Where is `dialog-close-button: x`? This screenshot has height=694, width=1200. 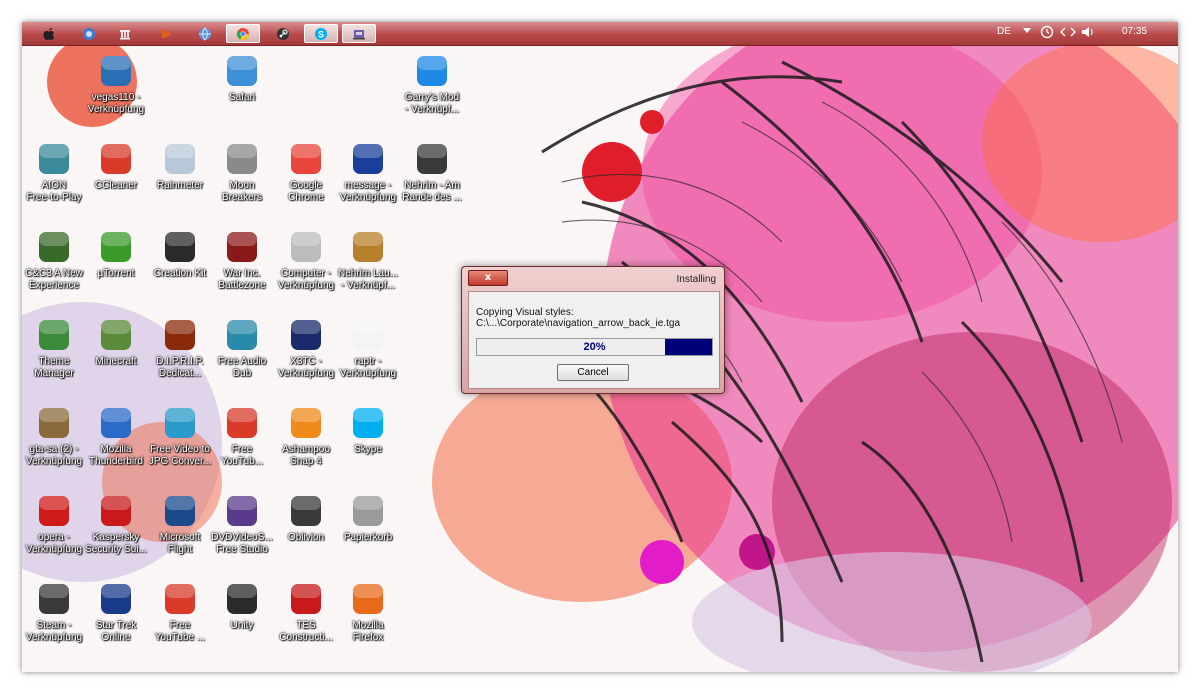 dialog-close-button: x is located at coordinates (488, 278).